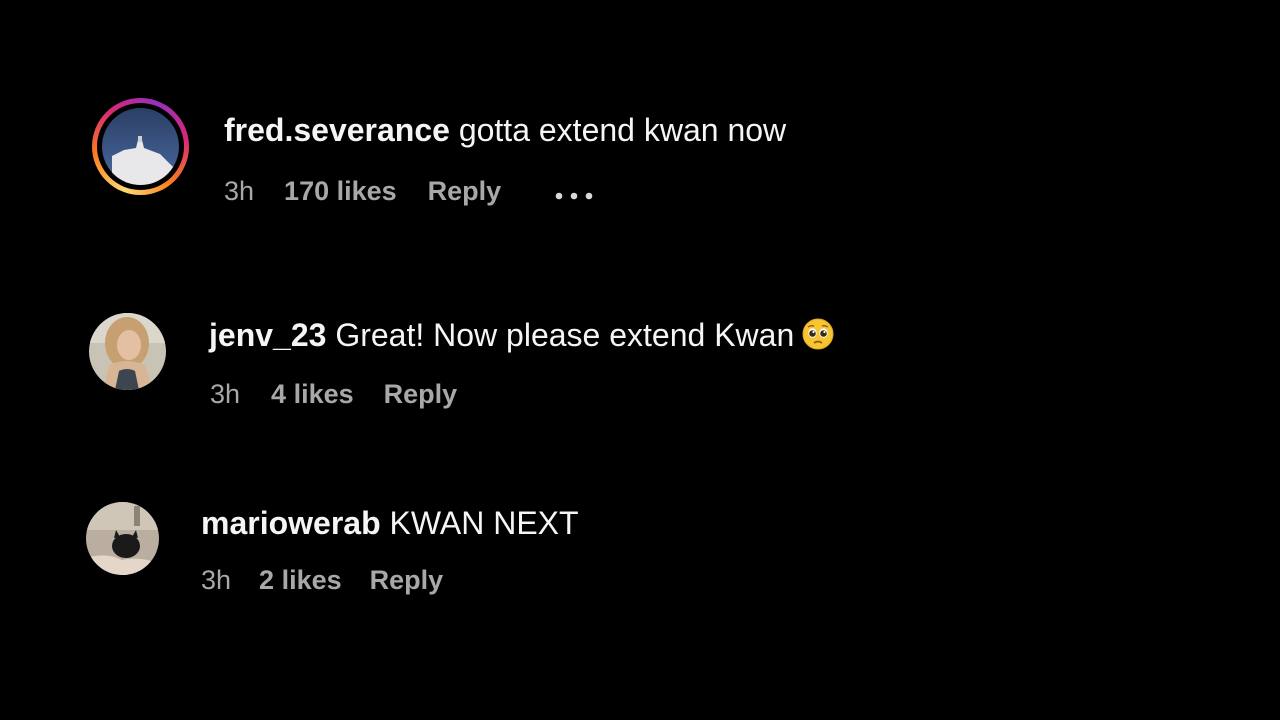  I want to click on comment-username: mariowerab, so click(291, 523).